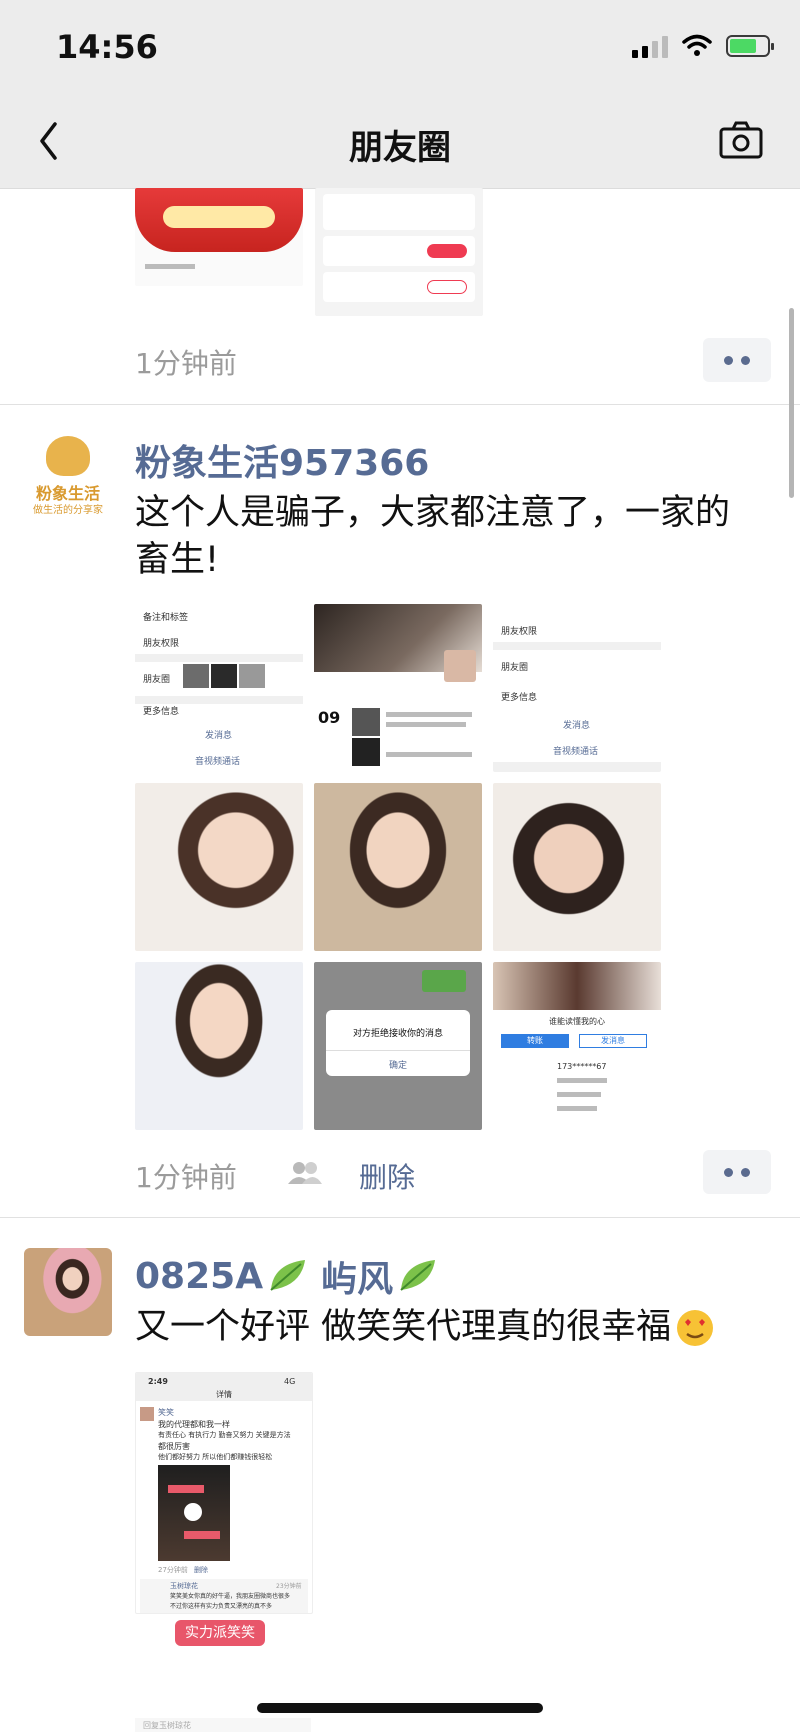 The image size is (800, 1732). Describe the element at coordinates (397, 1034) in the screenshot. I see `dialog-text: 对方拒绝接收你的消息` at that location.